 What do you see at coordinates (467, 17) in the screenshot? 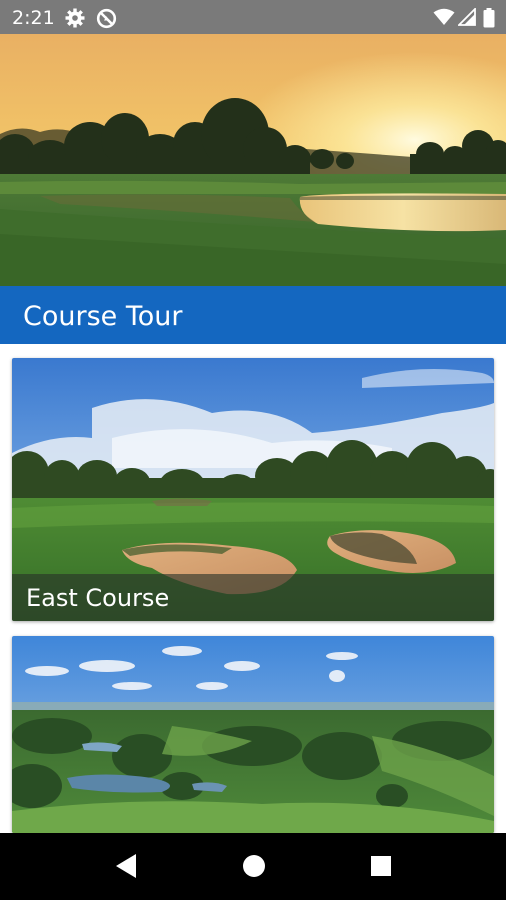
I see `signal-icon` at bounding box center [467, 17].